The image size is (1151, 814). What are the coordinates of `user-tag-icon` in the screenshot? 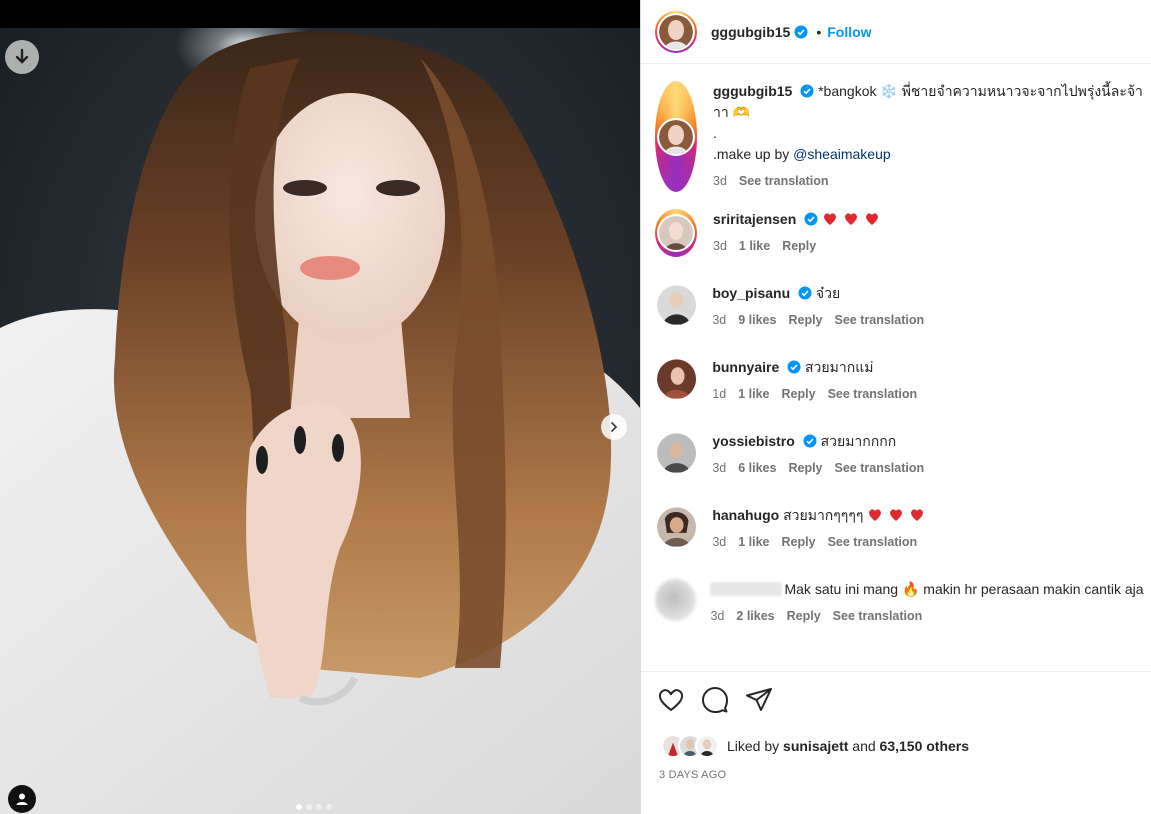 It's located at (22, 799).